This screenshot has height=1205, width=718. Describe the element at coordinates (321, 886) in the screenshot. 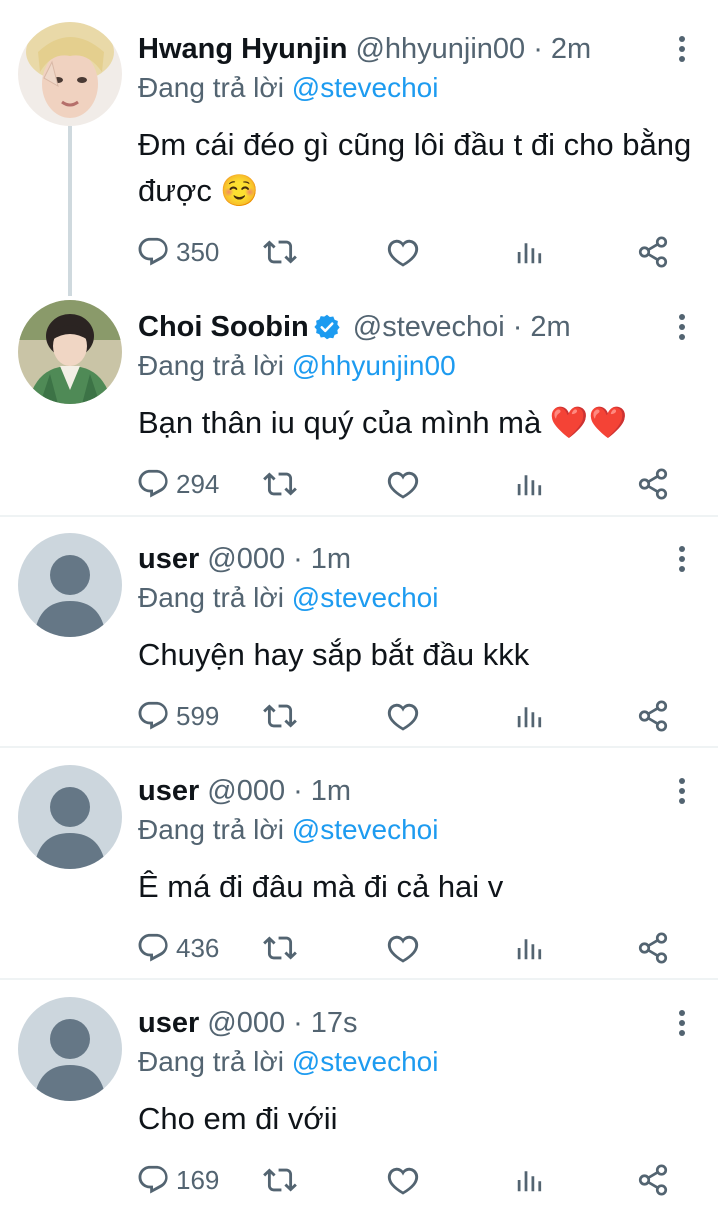

I see `tweet-text: Ê má đi đâu mà đi cả hai v` at that location.